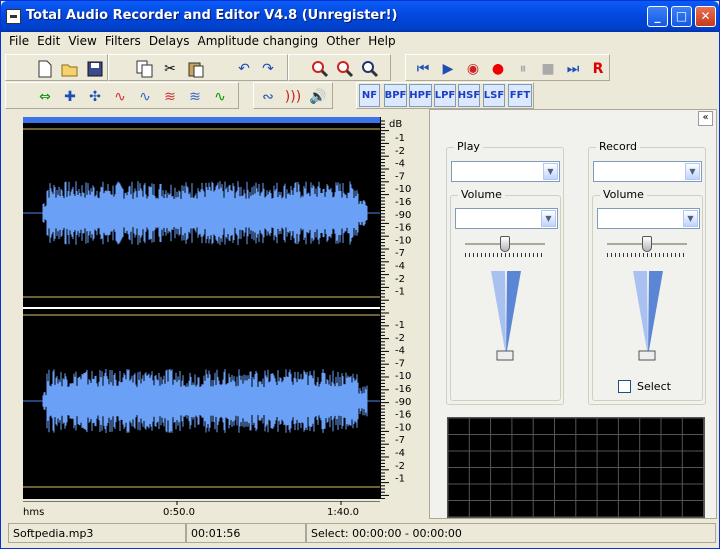 Image resolution: width=720 pixels, height=549 pixels. What do you see at coordinates (498, 69) in the screenshot?
I see `record-icon: ●` at bounding box center [498, 69].